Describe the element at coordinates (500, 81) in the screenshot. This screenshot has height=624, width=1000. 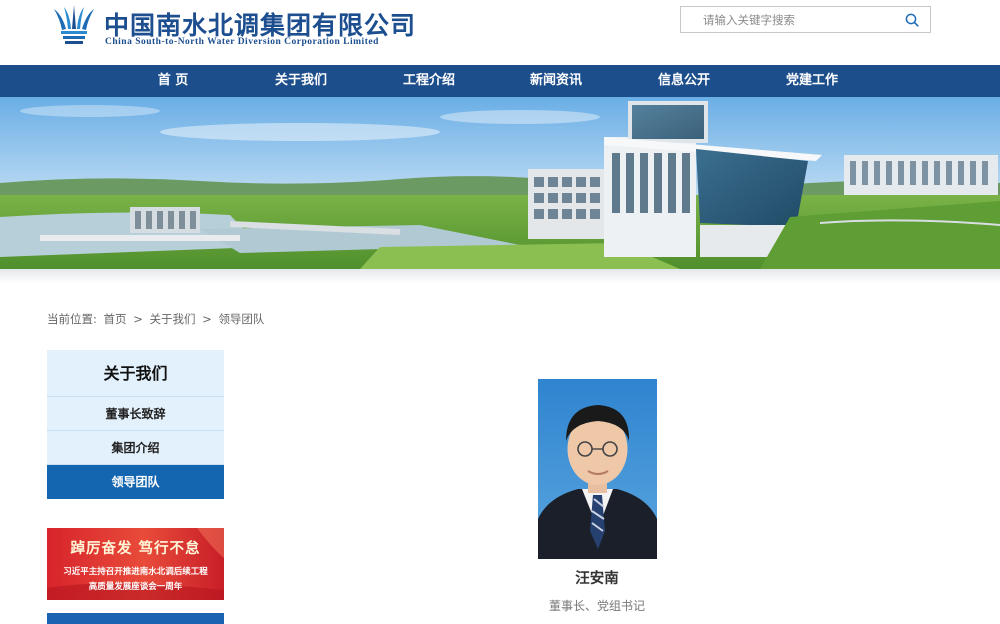
I see `main-nav: 首 页 关于我们 工程介绍 新闻资讯 信息公开 党建工作` at that location.